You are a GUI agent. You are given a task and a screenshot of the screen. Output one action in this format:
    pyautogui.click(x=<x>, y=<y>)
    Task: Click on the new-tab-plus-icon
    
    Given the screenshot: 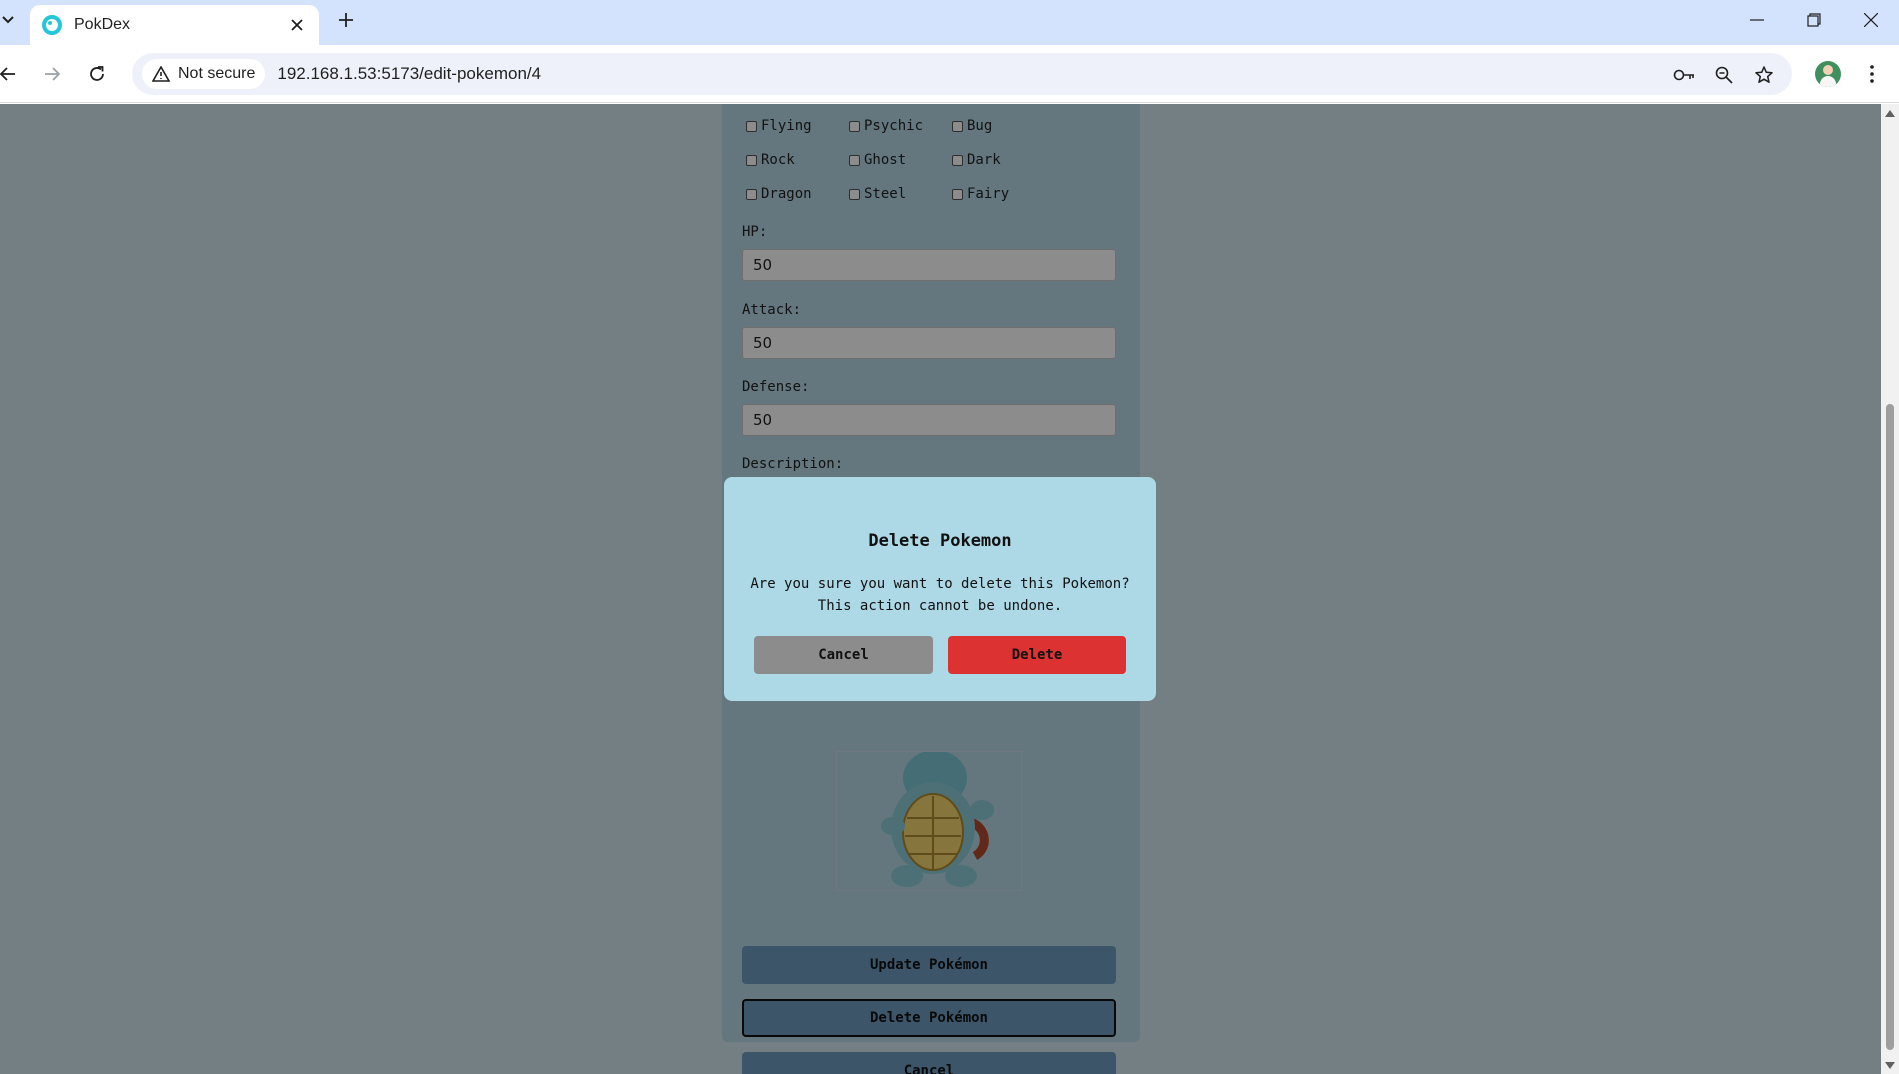 What is the action you would take?
    pyautogui.click(x=346, y=20)
    